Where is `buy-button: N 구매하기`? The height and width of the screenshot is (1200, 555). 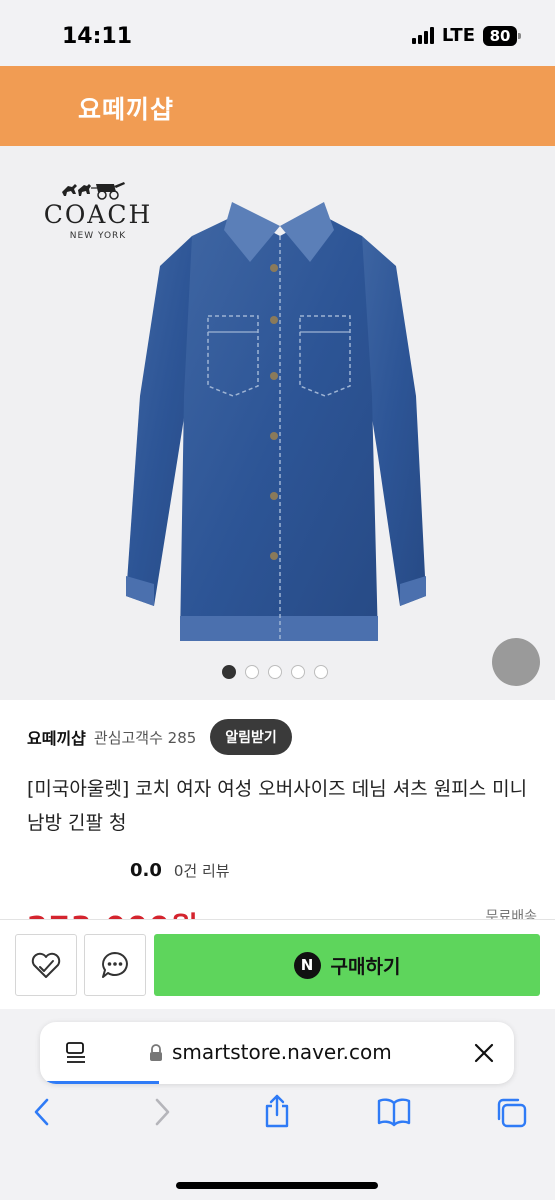
buy-button: N 구매하기 is located at coordinates (347, 965).